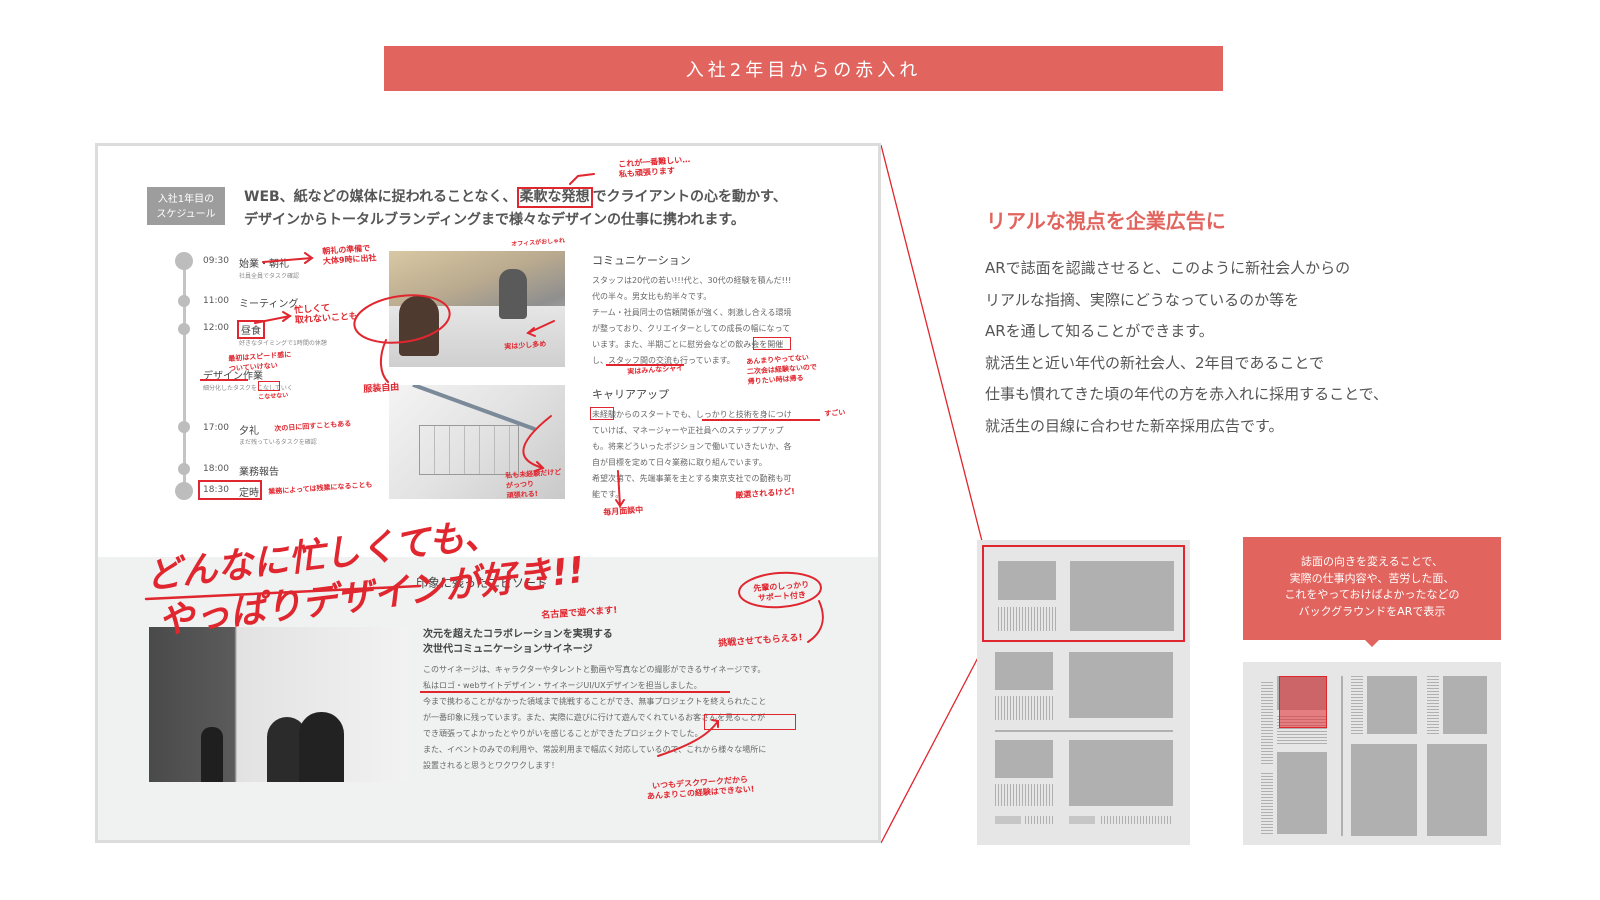  What do you see at coordinates (533, 484) in the screenshot?
I see `annotation-note: 私も未経験だけど がっつり 頑張れる!` at bounding box center [533, 484].